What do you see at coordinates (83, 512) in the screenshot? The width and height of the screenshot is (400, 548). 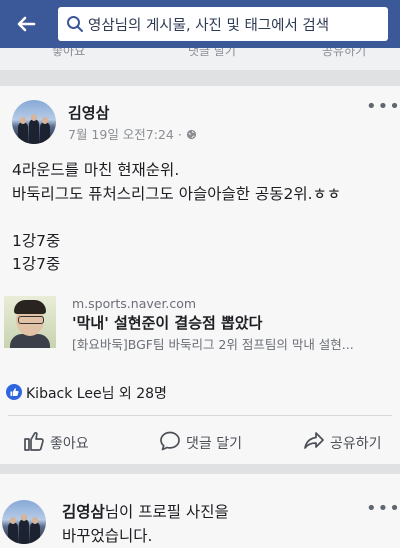 I see `next-post-author: 김영삼` at bounding box center [83, 512].